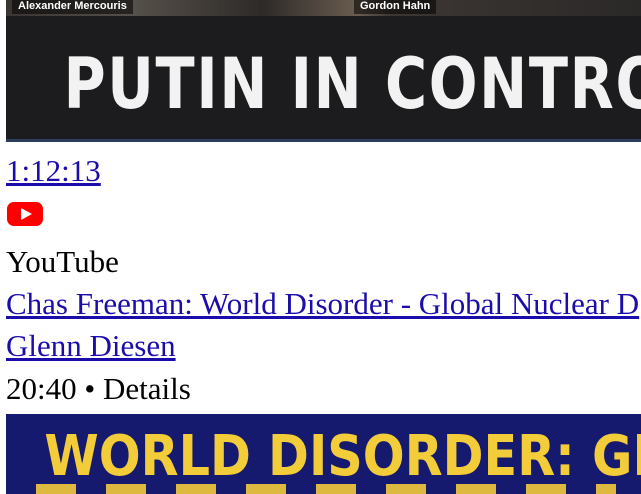 The width and height of the screenshot is (641, 494). Describe the element at coordinates (326, 489) in the screenshot. I see `thumbnail-cut-off-text` at that location.